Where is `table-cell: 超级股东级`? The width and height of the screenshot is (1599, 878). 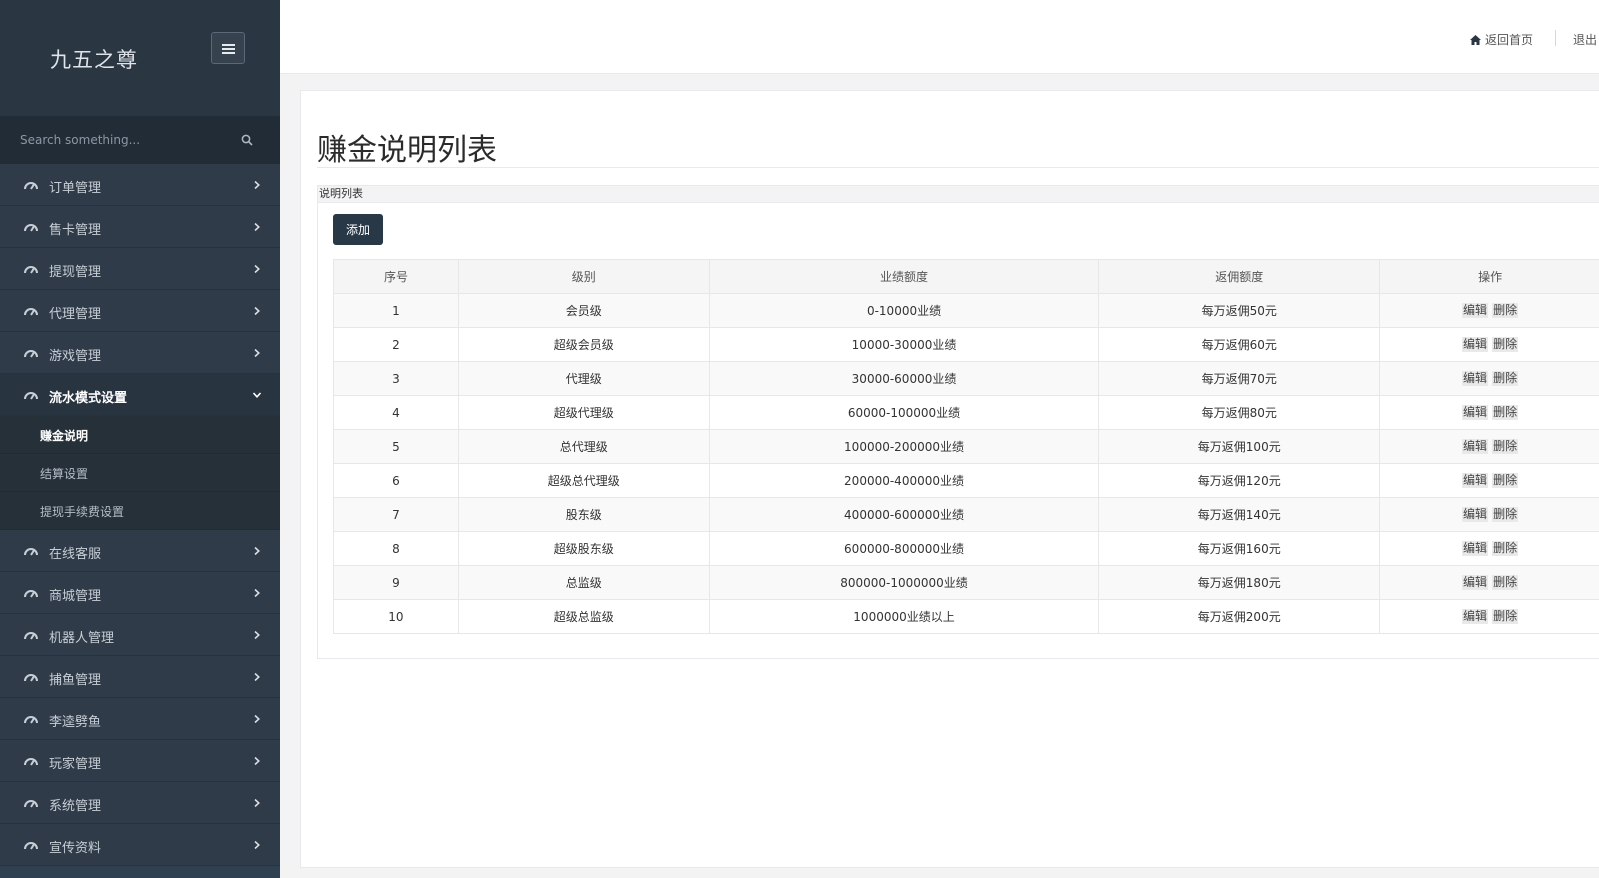
table-cell: 超级股东级 is located at coordinates (583, 548).